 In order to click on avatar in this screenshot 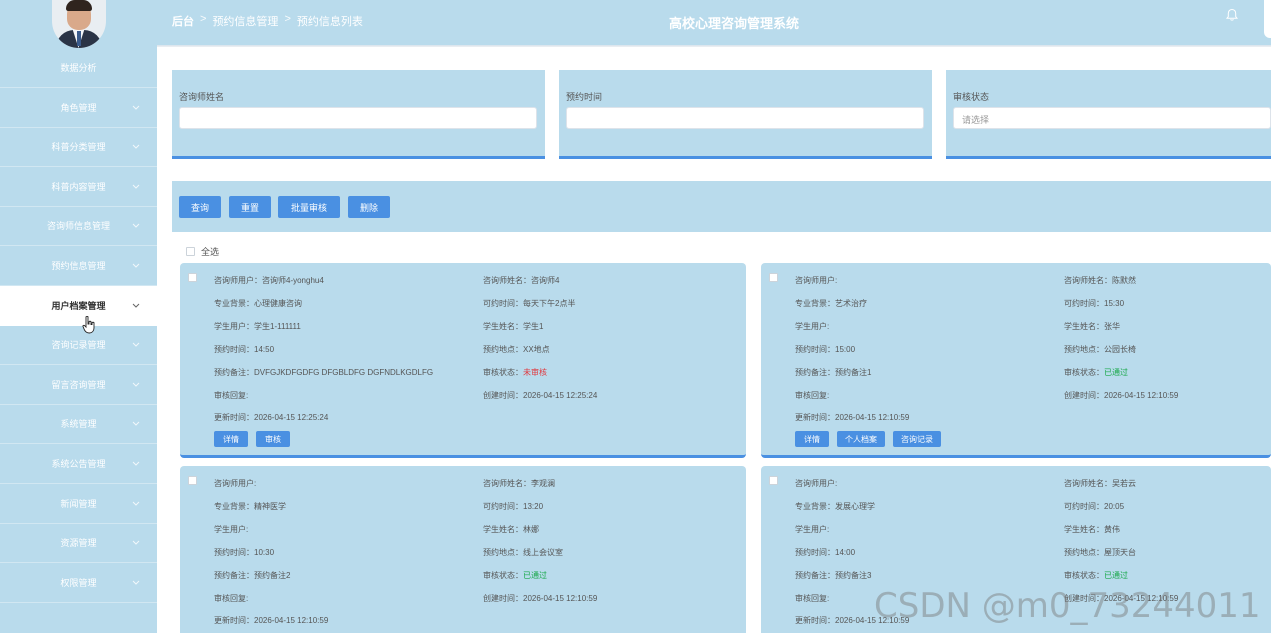, I will do `click(78, 24)`.